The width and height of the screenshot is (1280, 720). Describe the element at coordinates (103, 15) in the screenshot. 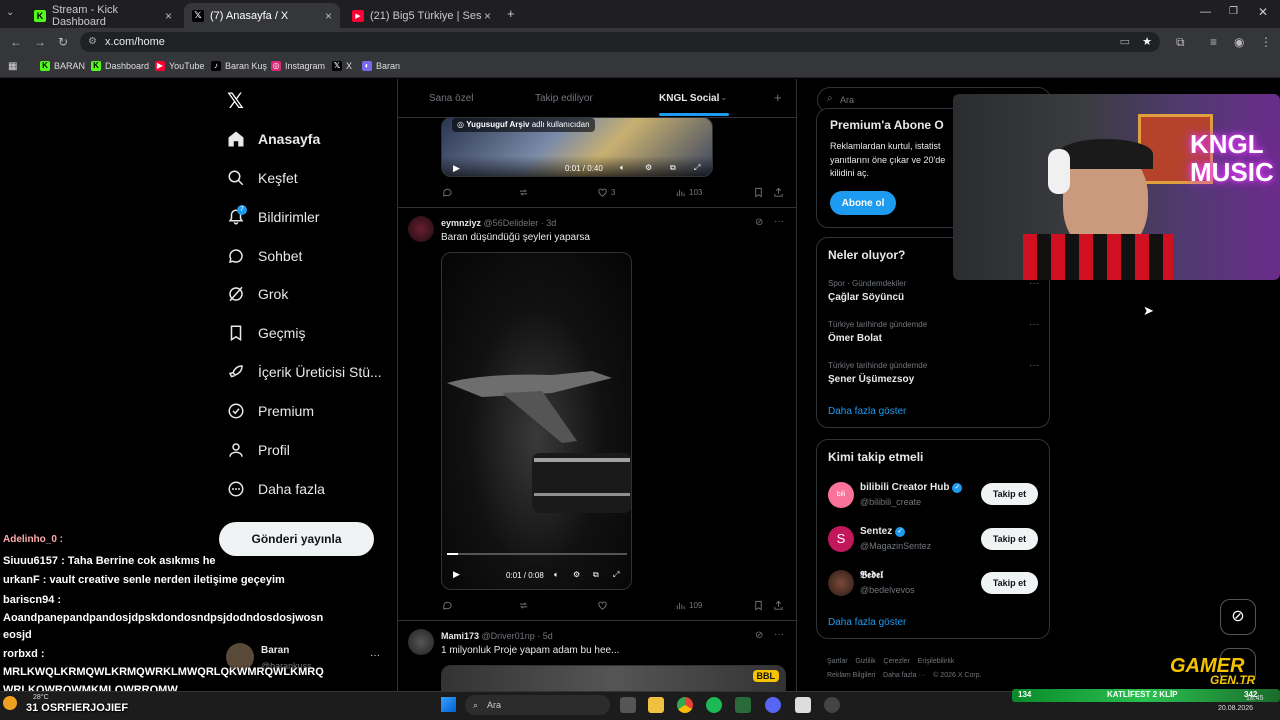

I see `tab-kick-dashboard: K Stream - Kick Dashboard ×` at that location.